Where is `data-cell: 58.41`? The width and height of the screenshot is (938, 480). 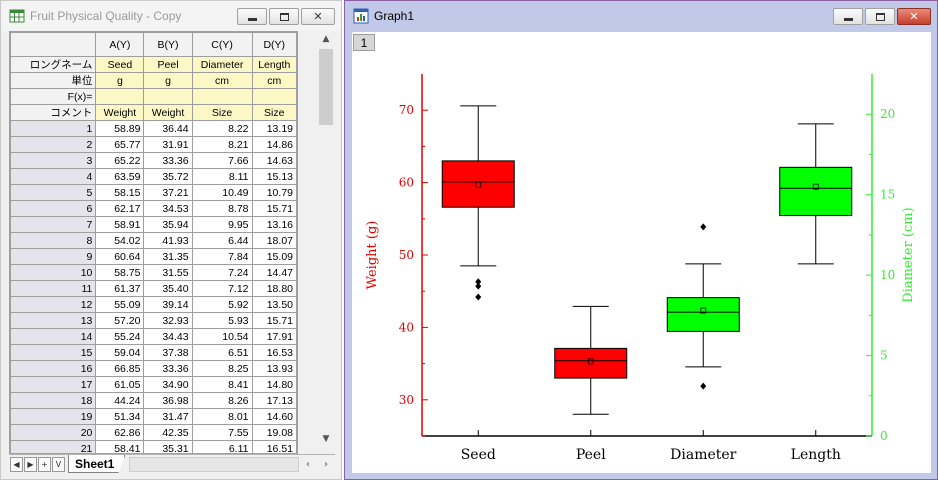
data-cell: 58.41 is located at coordinates (120, 446).